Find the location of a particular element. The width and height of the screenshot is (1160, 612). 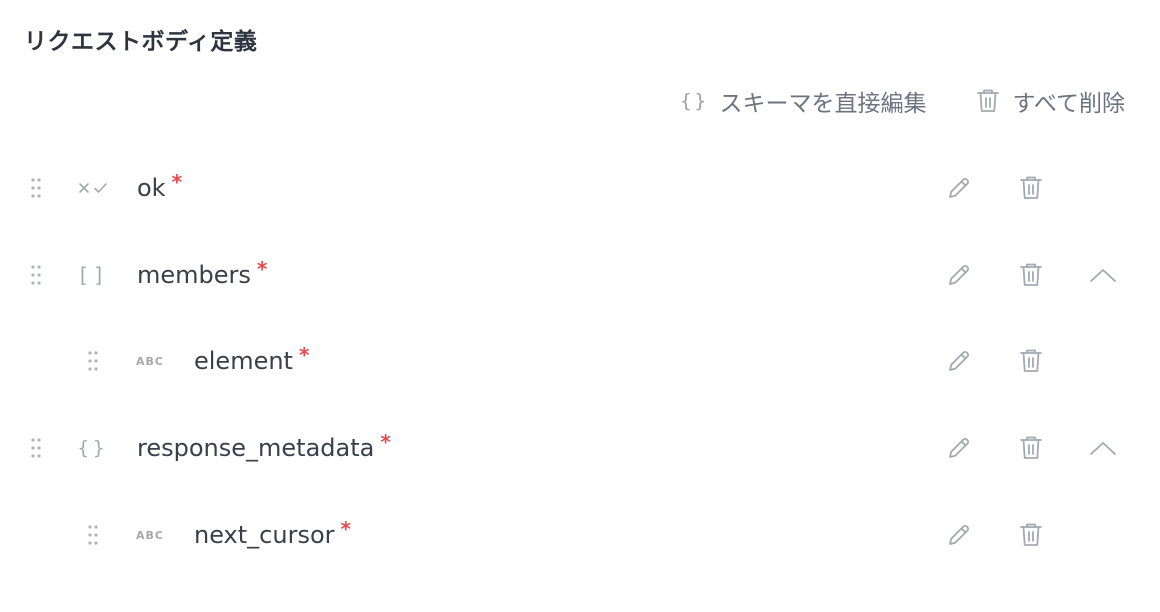

braces-icon: {} is located at coordinates (694, 101).